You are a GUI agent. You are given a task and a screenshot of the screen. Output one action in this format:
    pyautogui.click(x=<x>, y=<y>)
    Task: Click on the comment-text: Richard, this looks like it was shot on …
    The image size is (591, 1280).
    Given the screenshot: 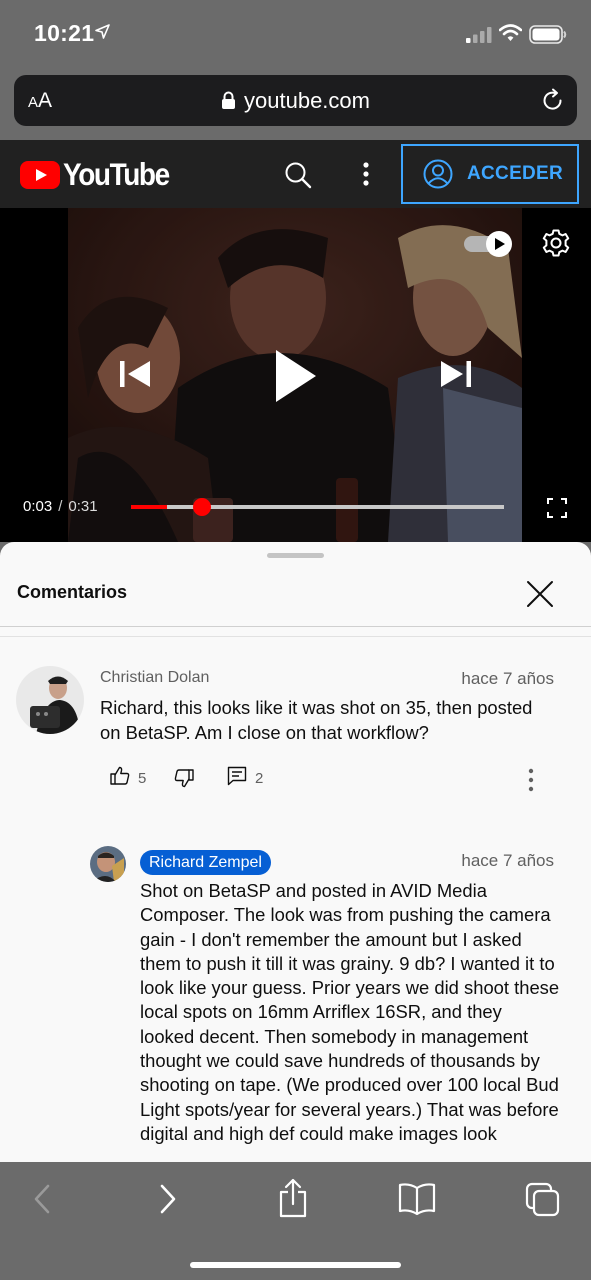 What is the action you would take?
    pyautogui.click(x=316, y=720)
    